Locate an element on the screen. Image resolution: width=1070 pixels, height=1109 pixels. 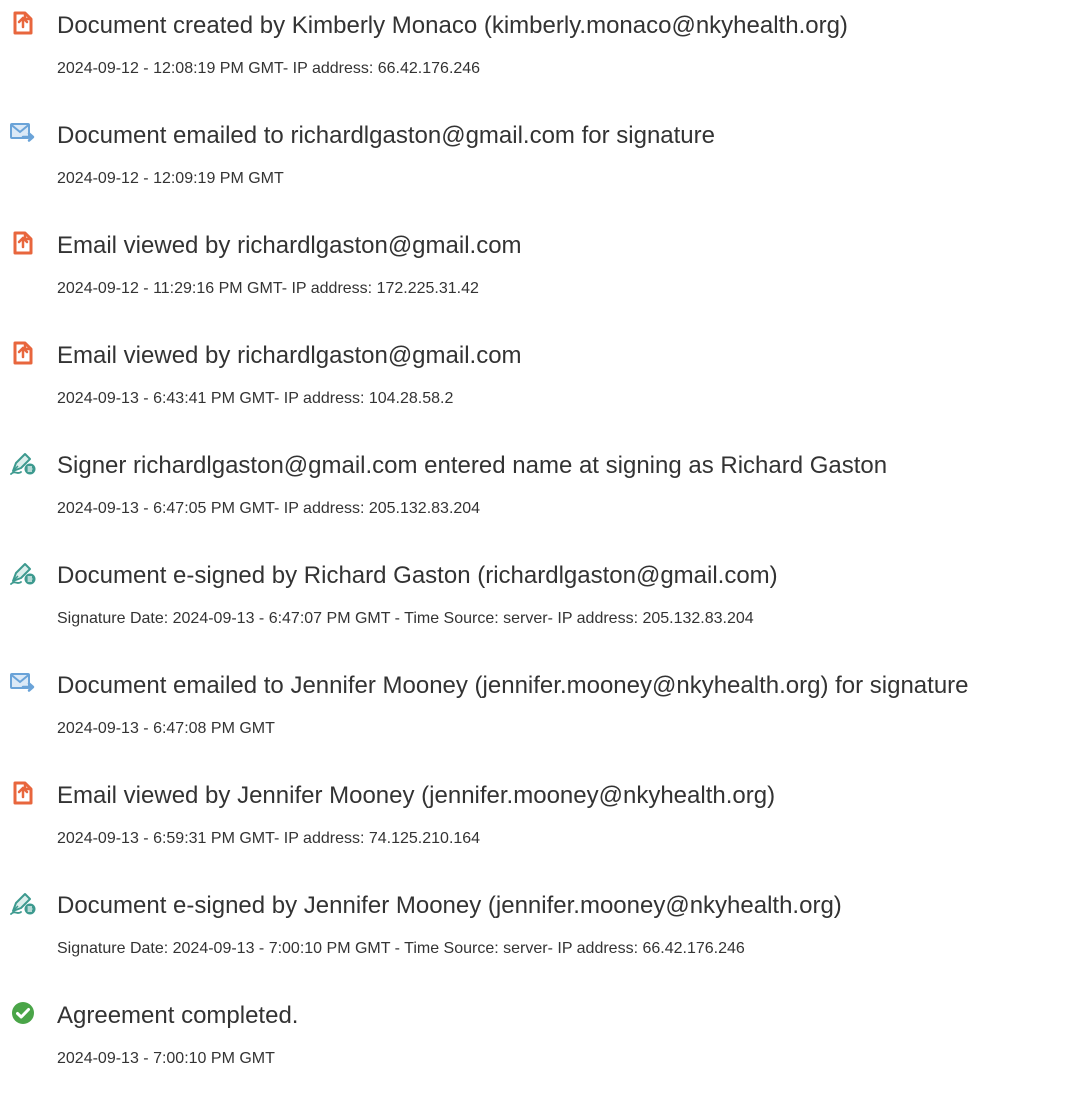
event-title: Agreement completed. is located at coordinates (178, 1015).